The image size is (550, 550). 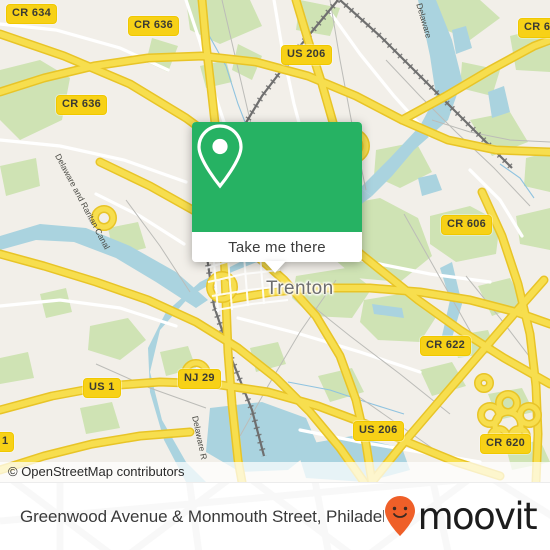 What do you see at coordinates (300, 288) in the screenshot?
I see `place-label-trenton: Trenton` at bounding box center [300, 288].